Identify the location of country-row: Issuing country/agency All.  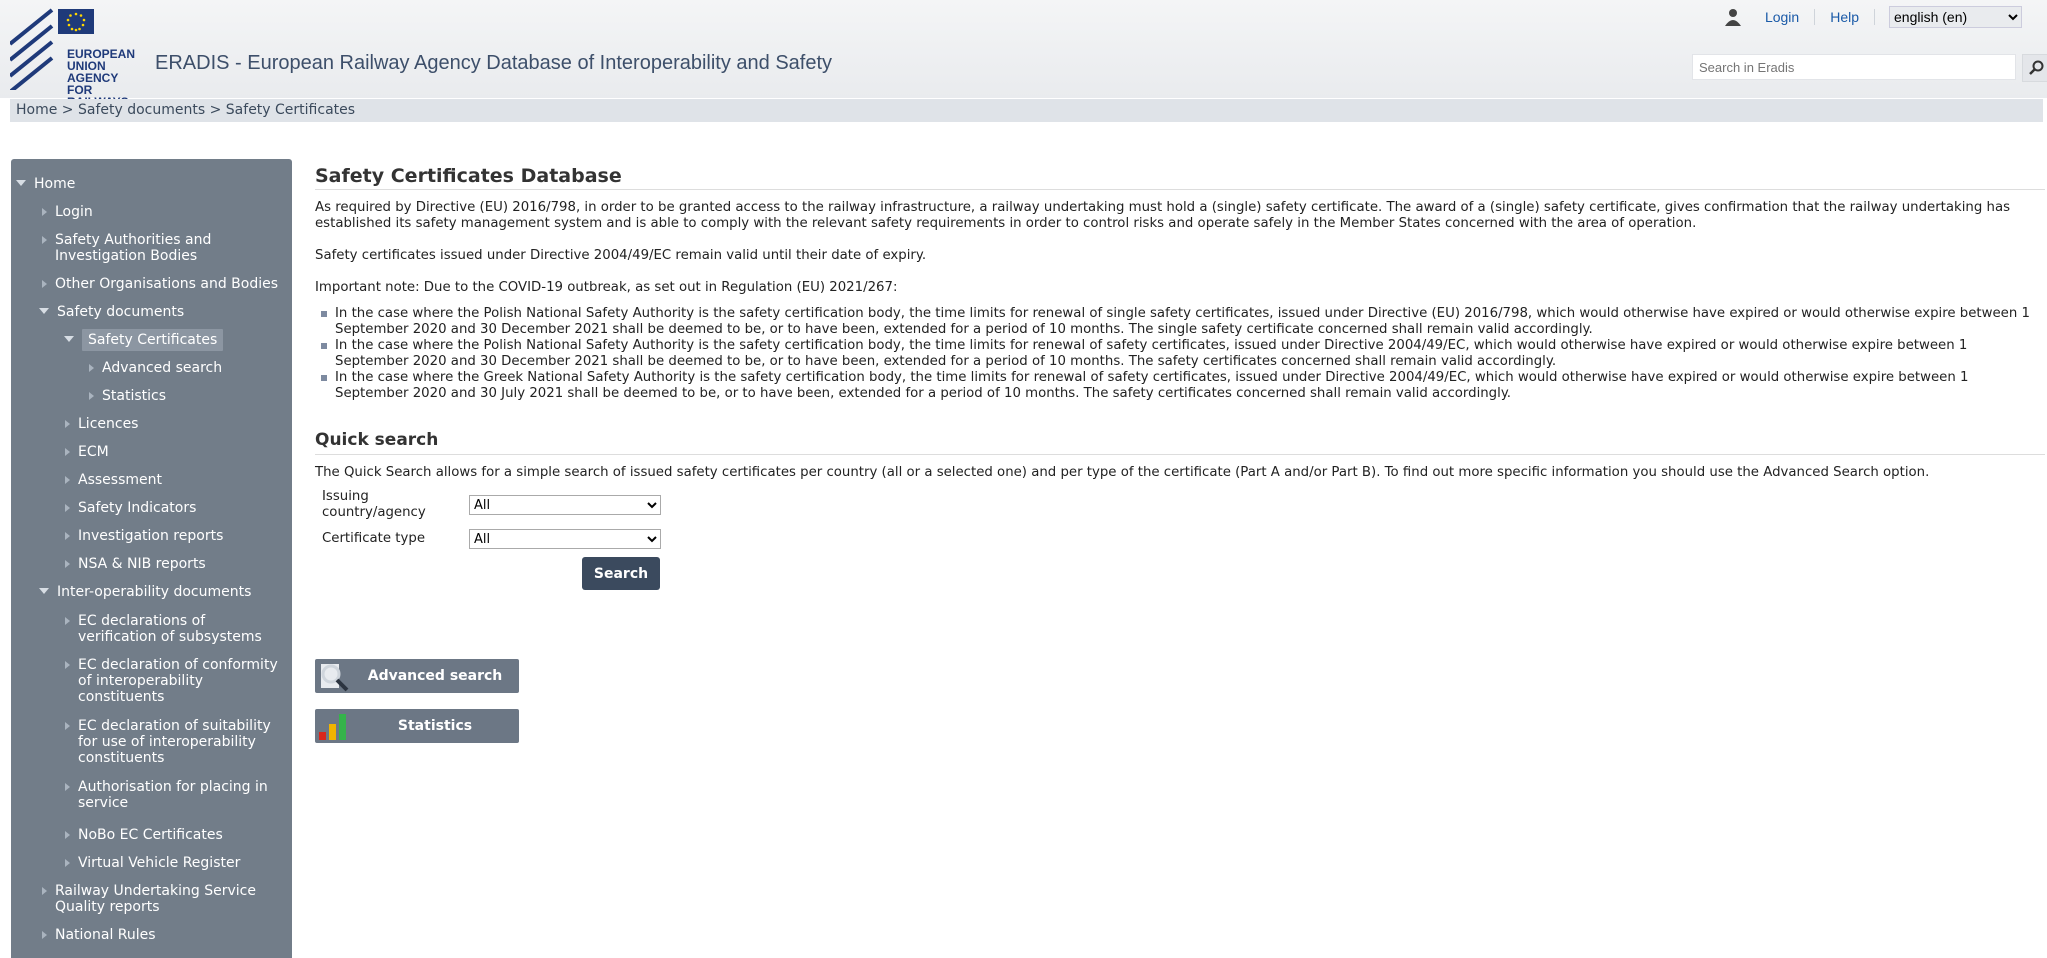
(1180, 505).